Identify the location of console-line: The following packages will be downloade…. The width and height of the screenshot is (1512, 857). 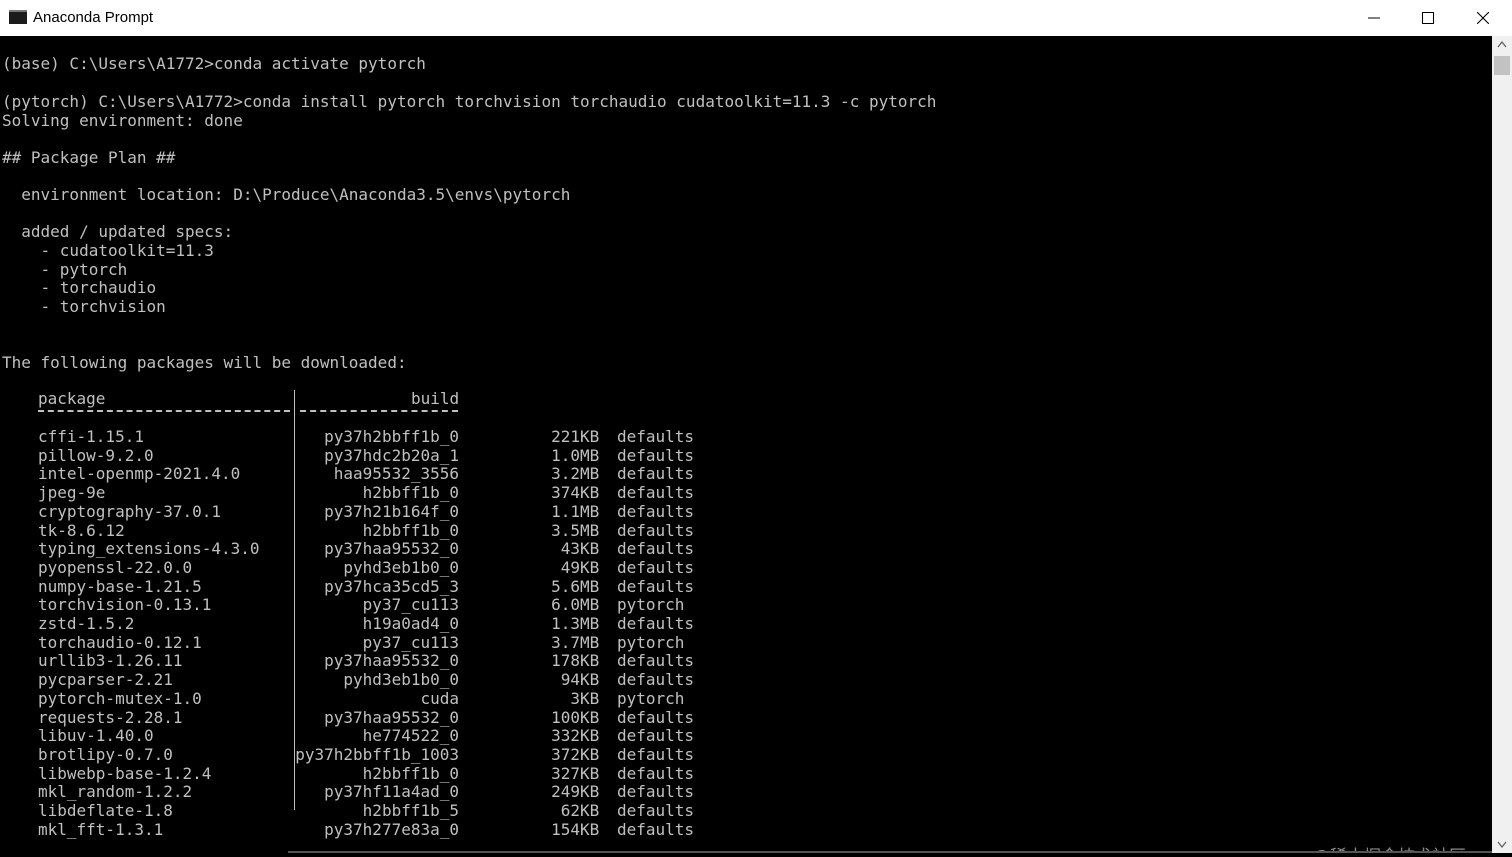
(204, 362).